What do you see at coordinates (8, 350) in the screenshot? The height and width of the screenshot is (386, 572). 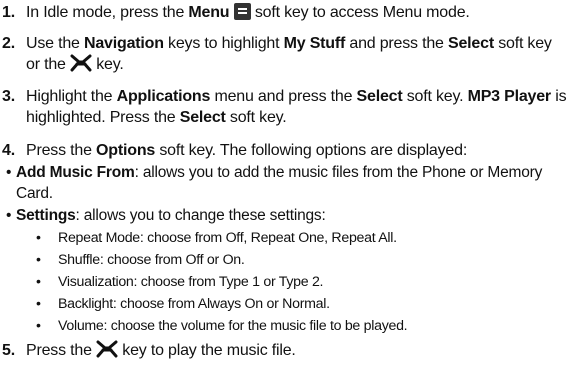 I see `step-number: 5.` at bounding box center [8, 350].